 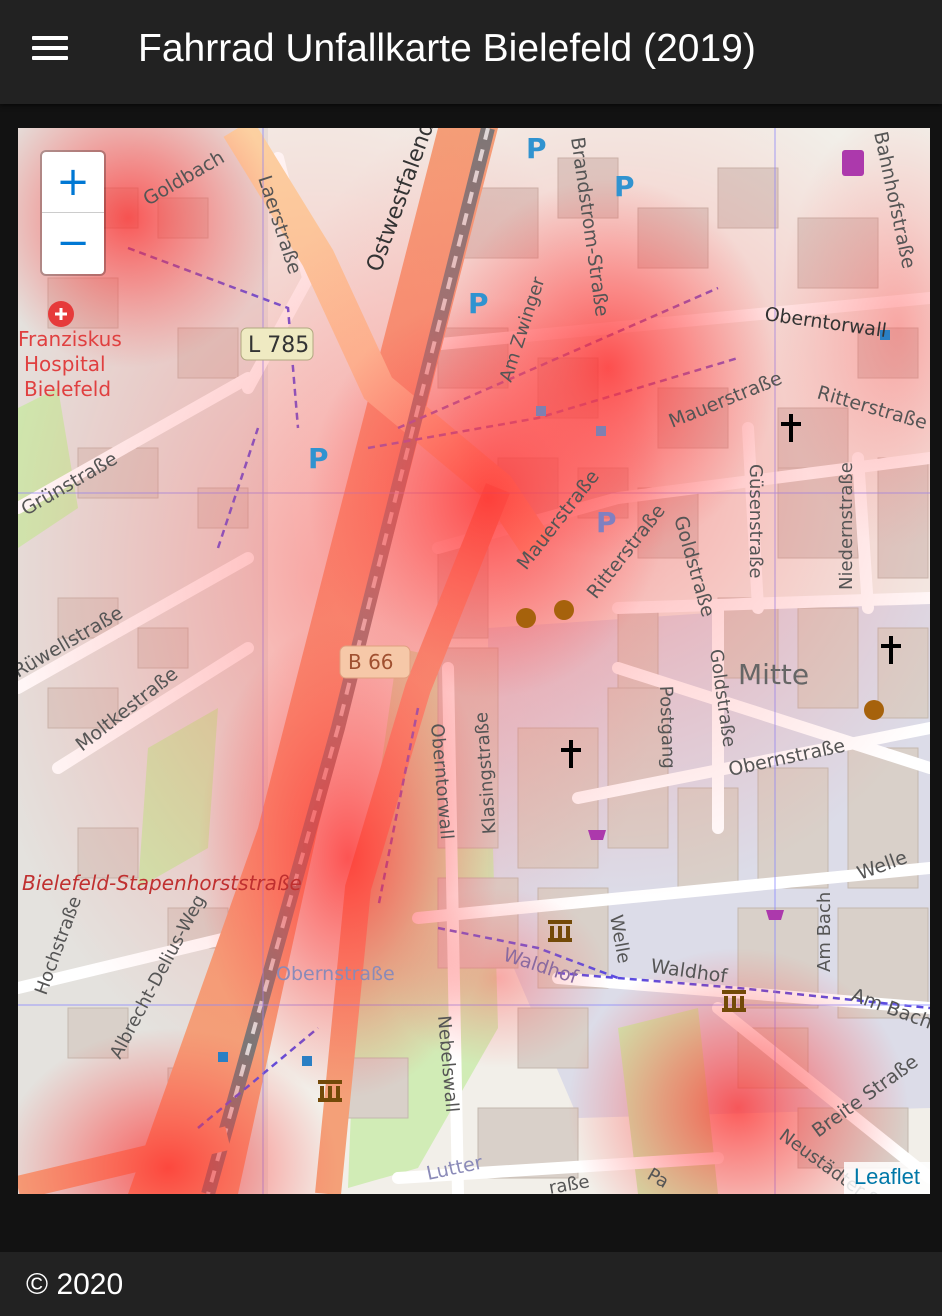 I want to click on poi-label: Hospital, so click(x=65, y=364).